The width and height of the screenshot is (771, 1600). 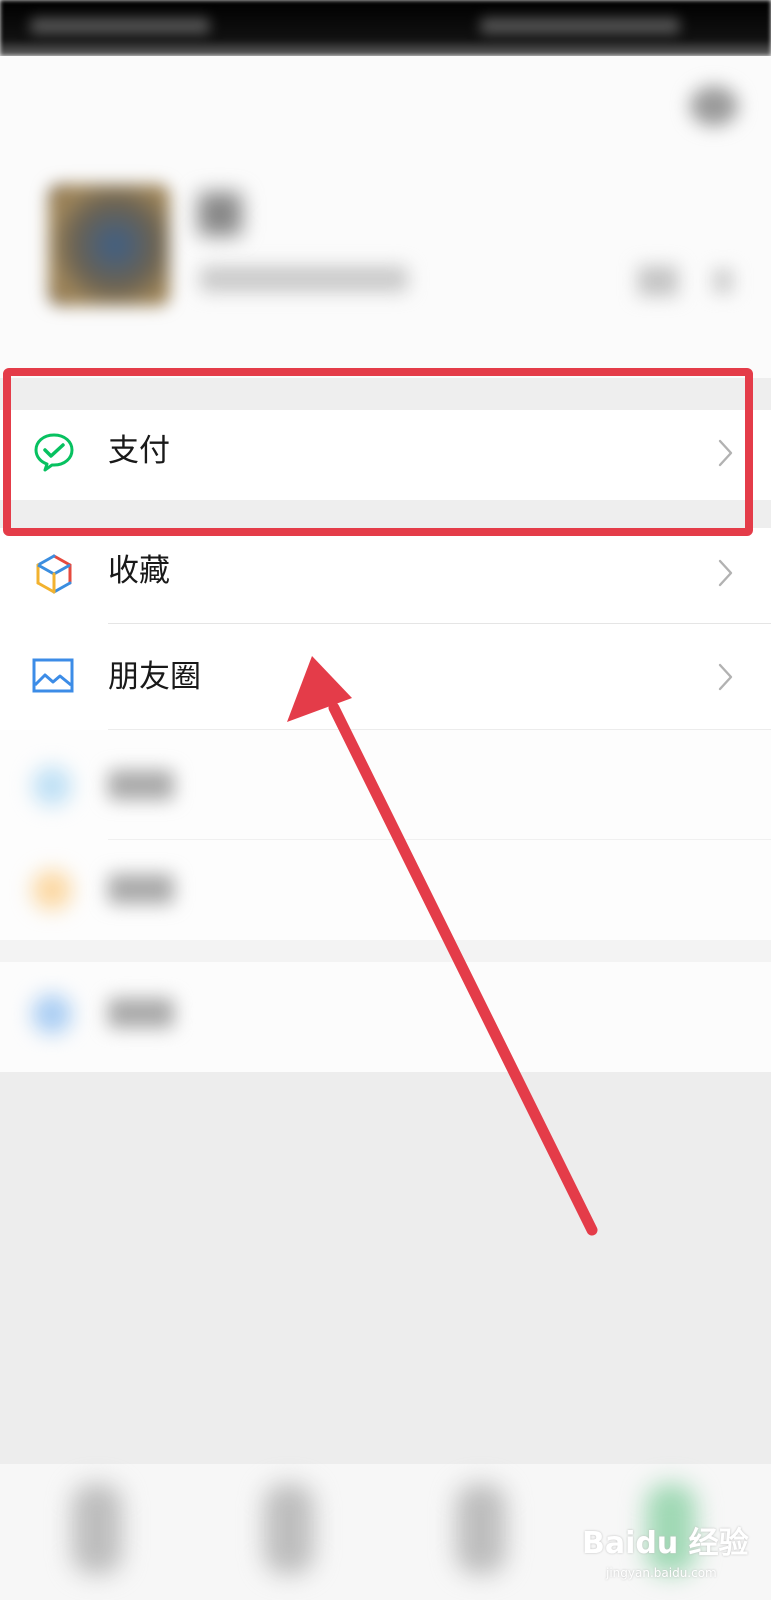 I want to click on tab-discover, so click(x=481, y=1529).